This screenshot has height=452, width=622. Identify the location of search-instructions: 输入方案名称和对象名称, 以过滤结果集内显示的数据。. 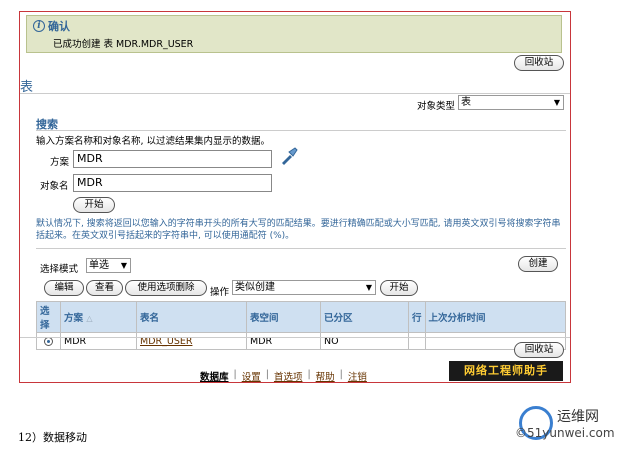
(153, 141).